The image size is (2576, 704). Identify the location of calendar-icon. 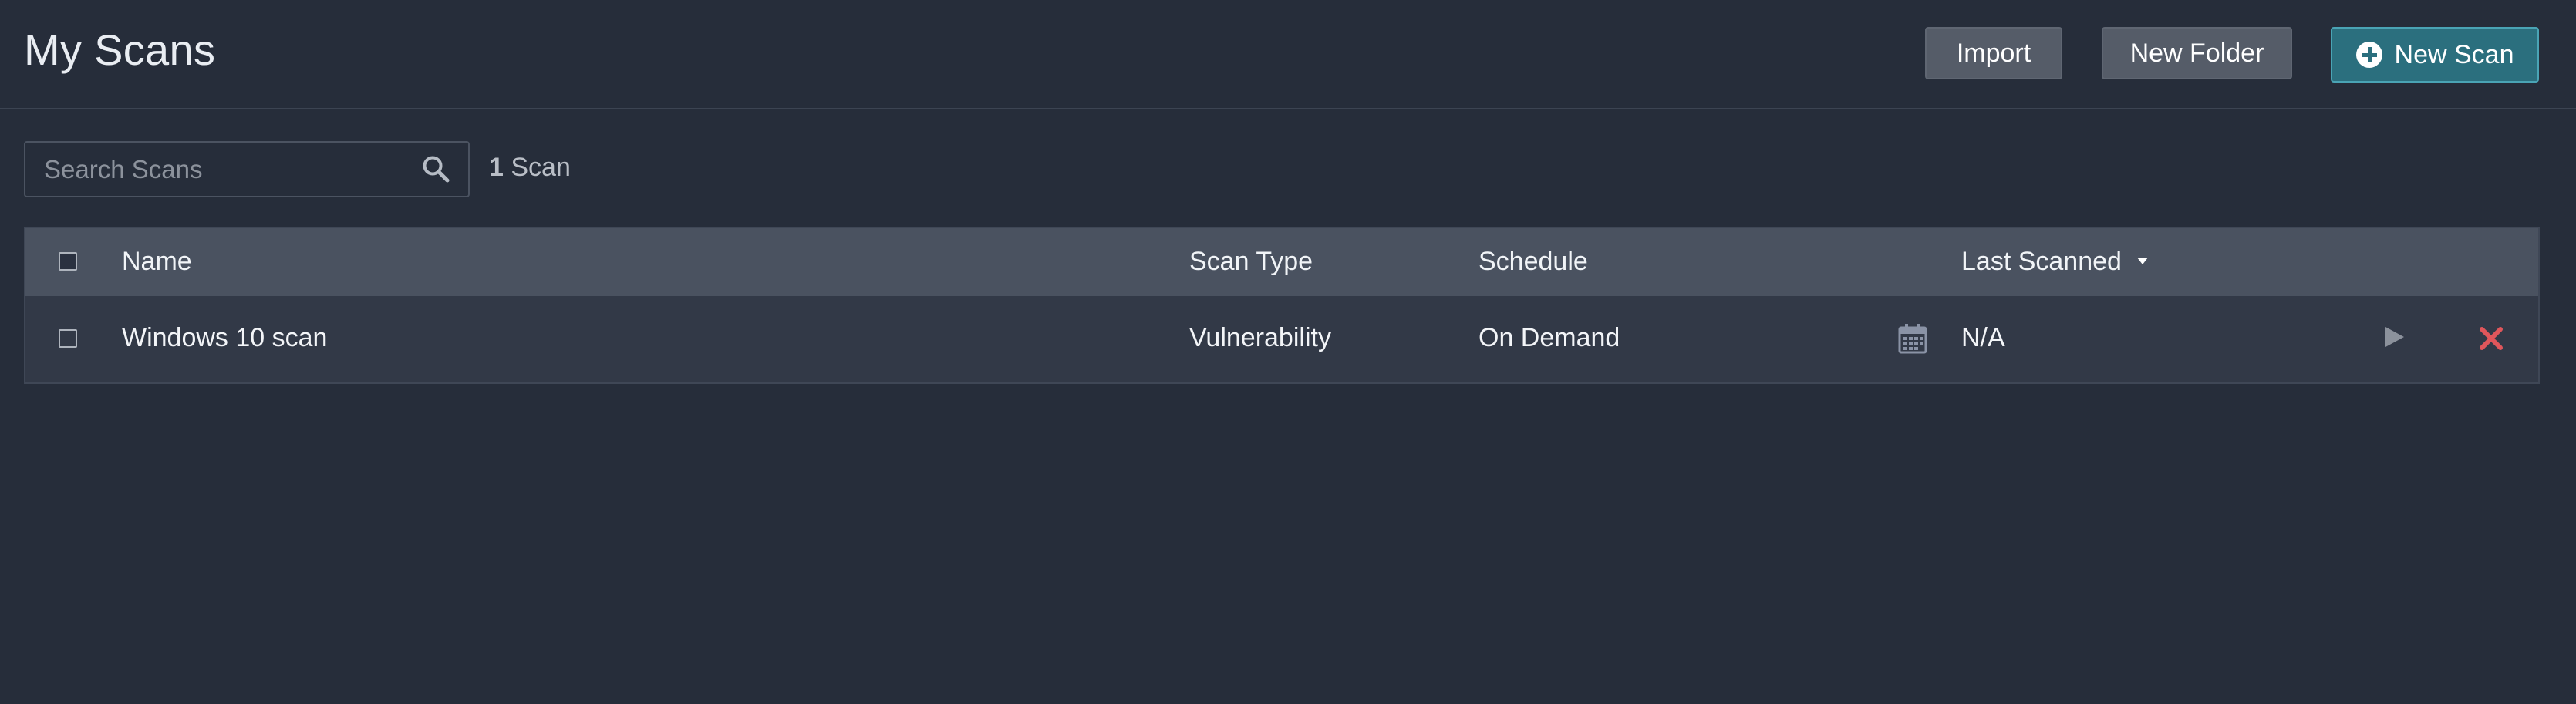
(1912, 338).